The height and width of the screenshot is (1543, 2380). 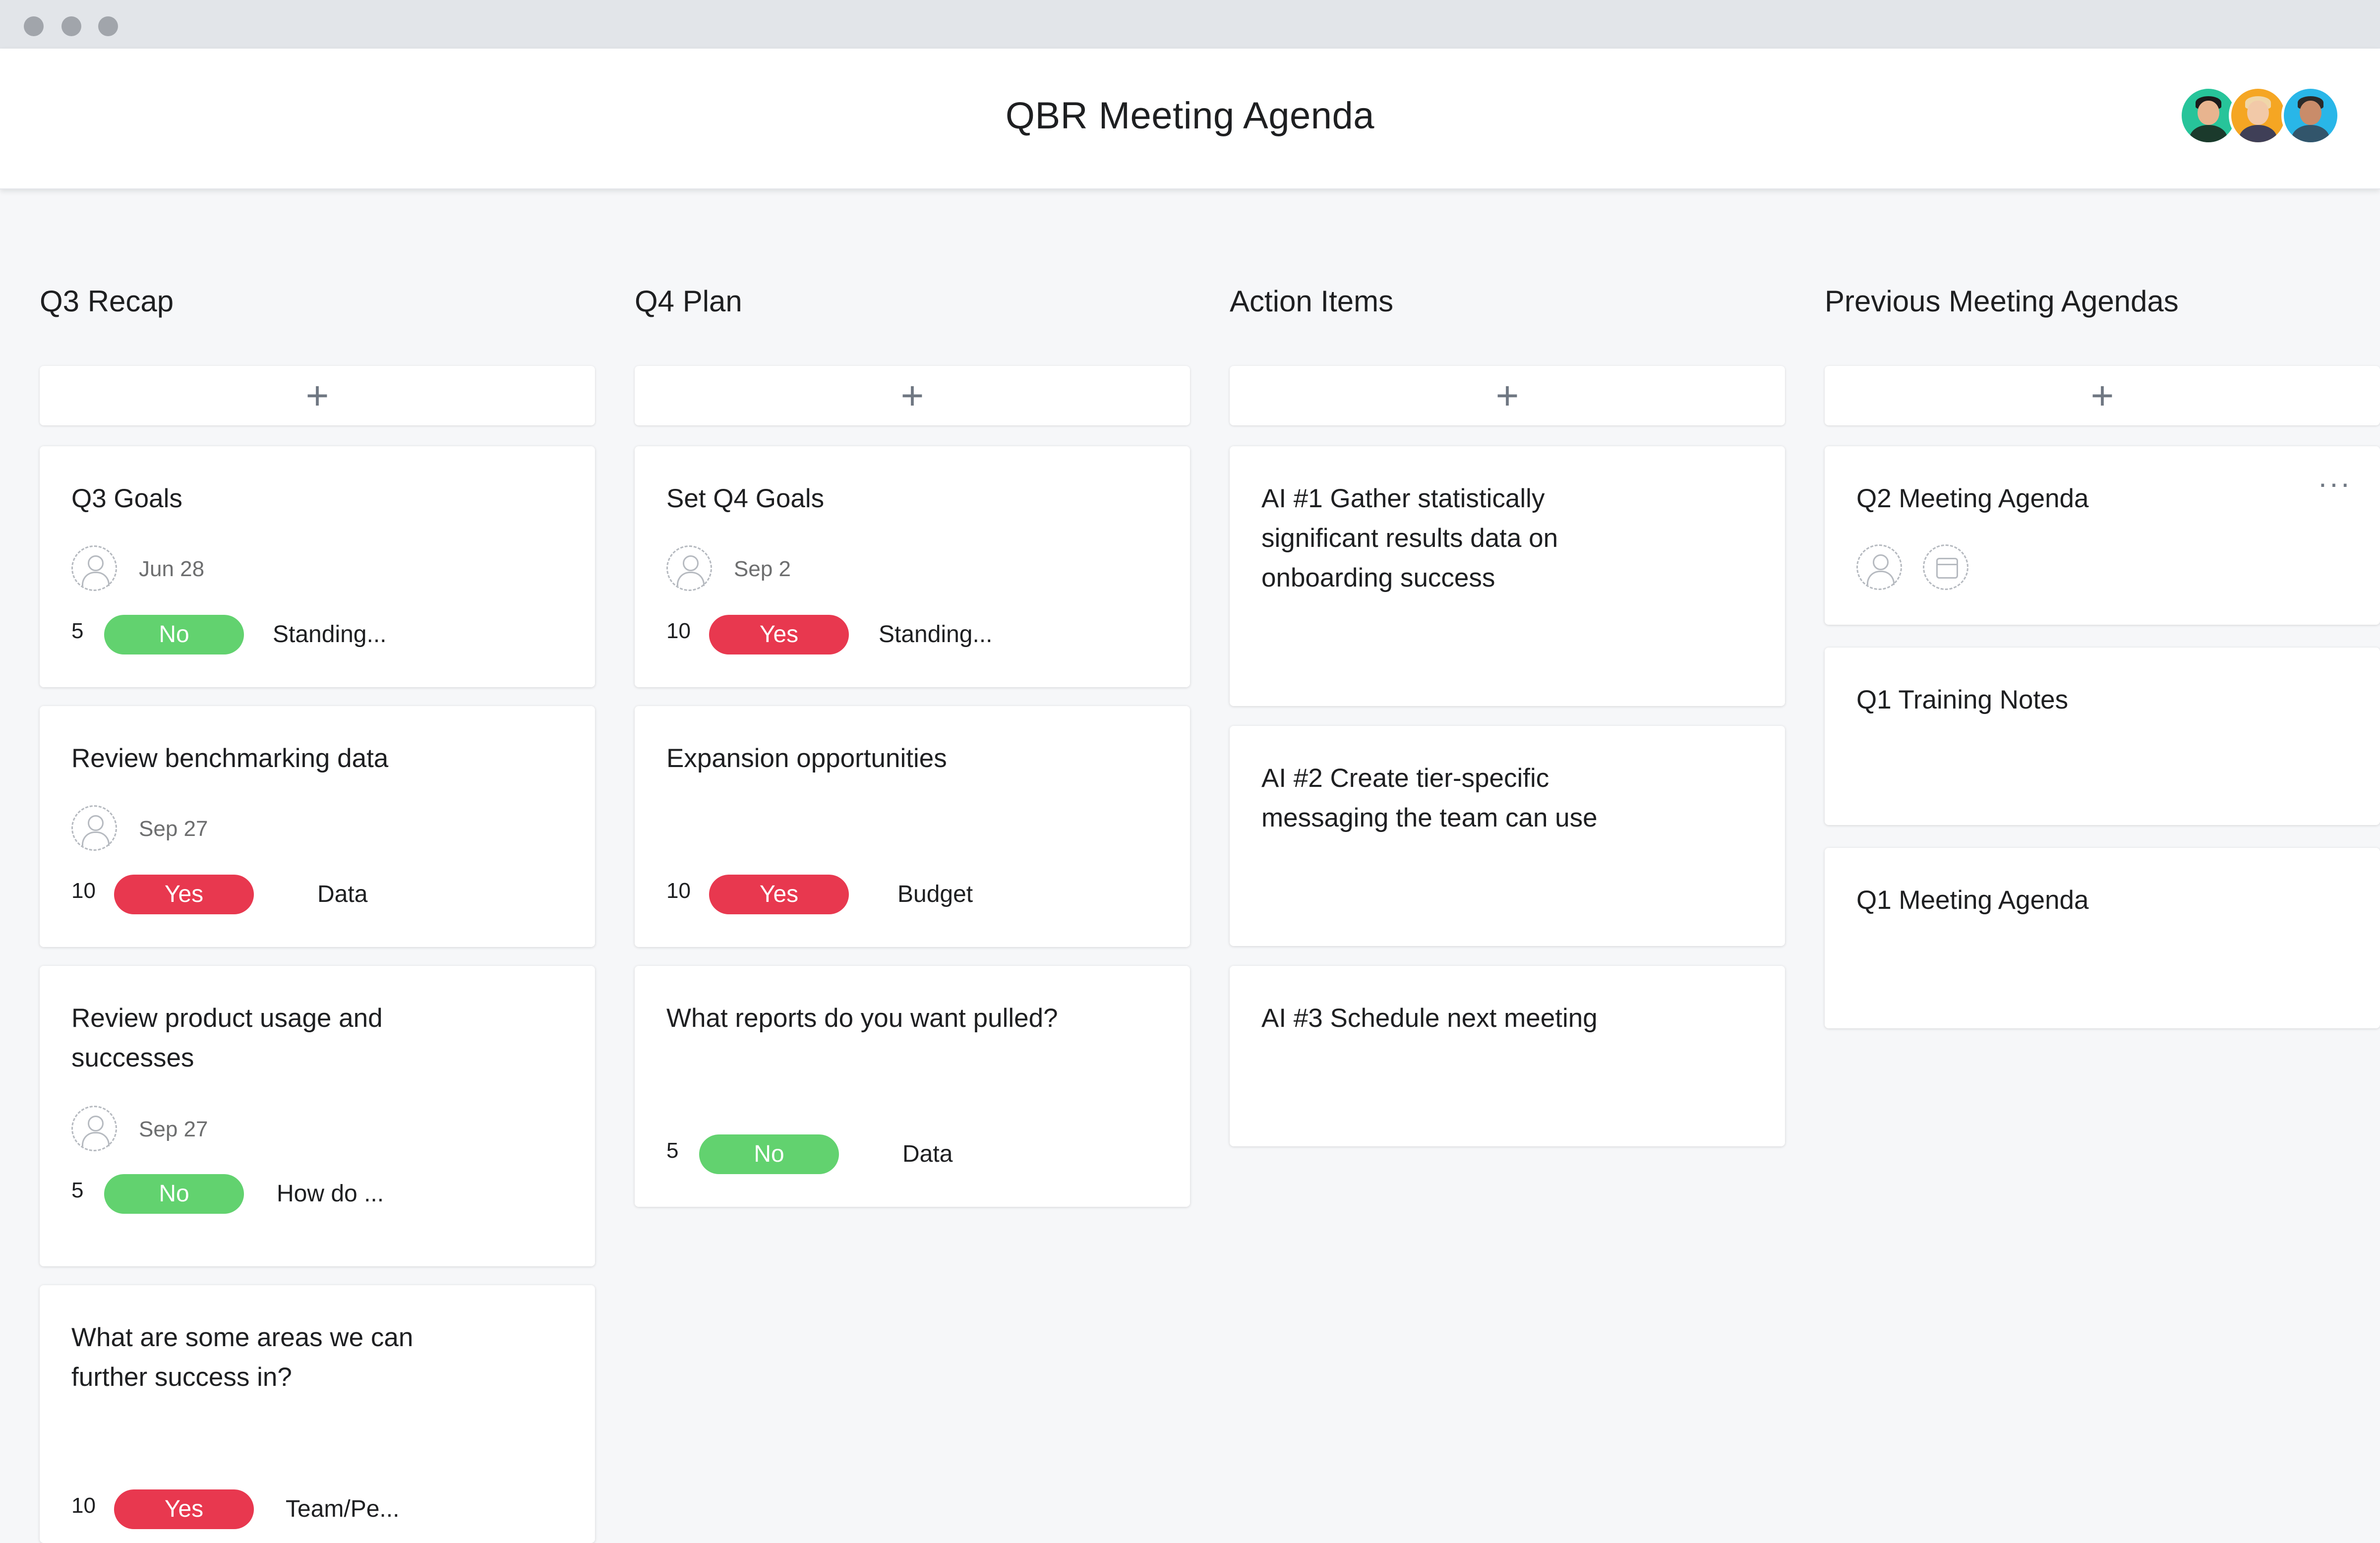 What do you see at coordinates (862, 1018) in the screenshot?
I see `task-title: What reports do you want pulled?` at bounding box center [862, 1018].